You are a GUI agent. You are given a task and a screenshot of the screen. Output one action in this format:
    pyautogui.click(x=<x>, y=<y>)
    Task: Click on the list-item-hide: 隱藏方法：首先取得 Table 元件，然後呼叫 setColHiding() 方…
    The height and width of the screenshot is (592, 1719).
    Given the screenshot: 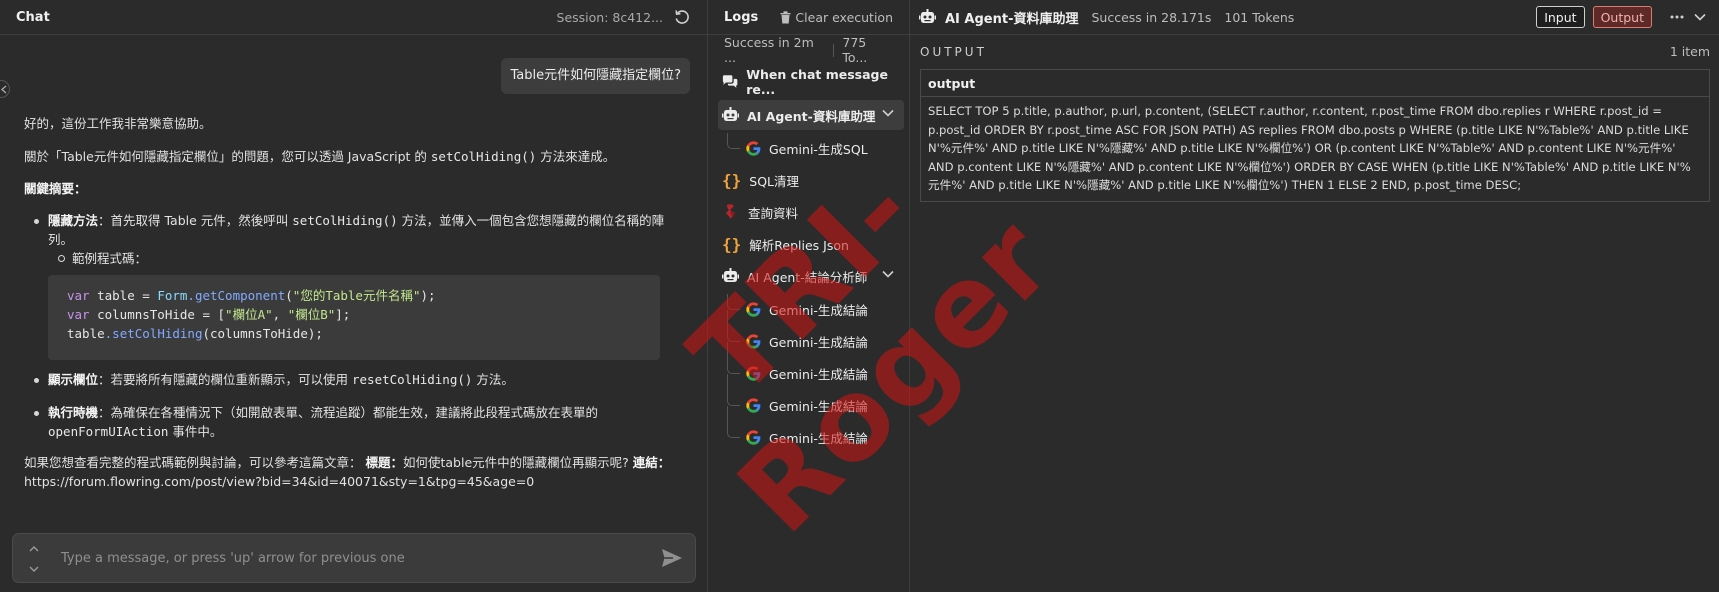 What is the action you would take?
    pyautogui.click(x=359, y=285)
    